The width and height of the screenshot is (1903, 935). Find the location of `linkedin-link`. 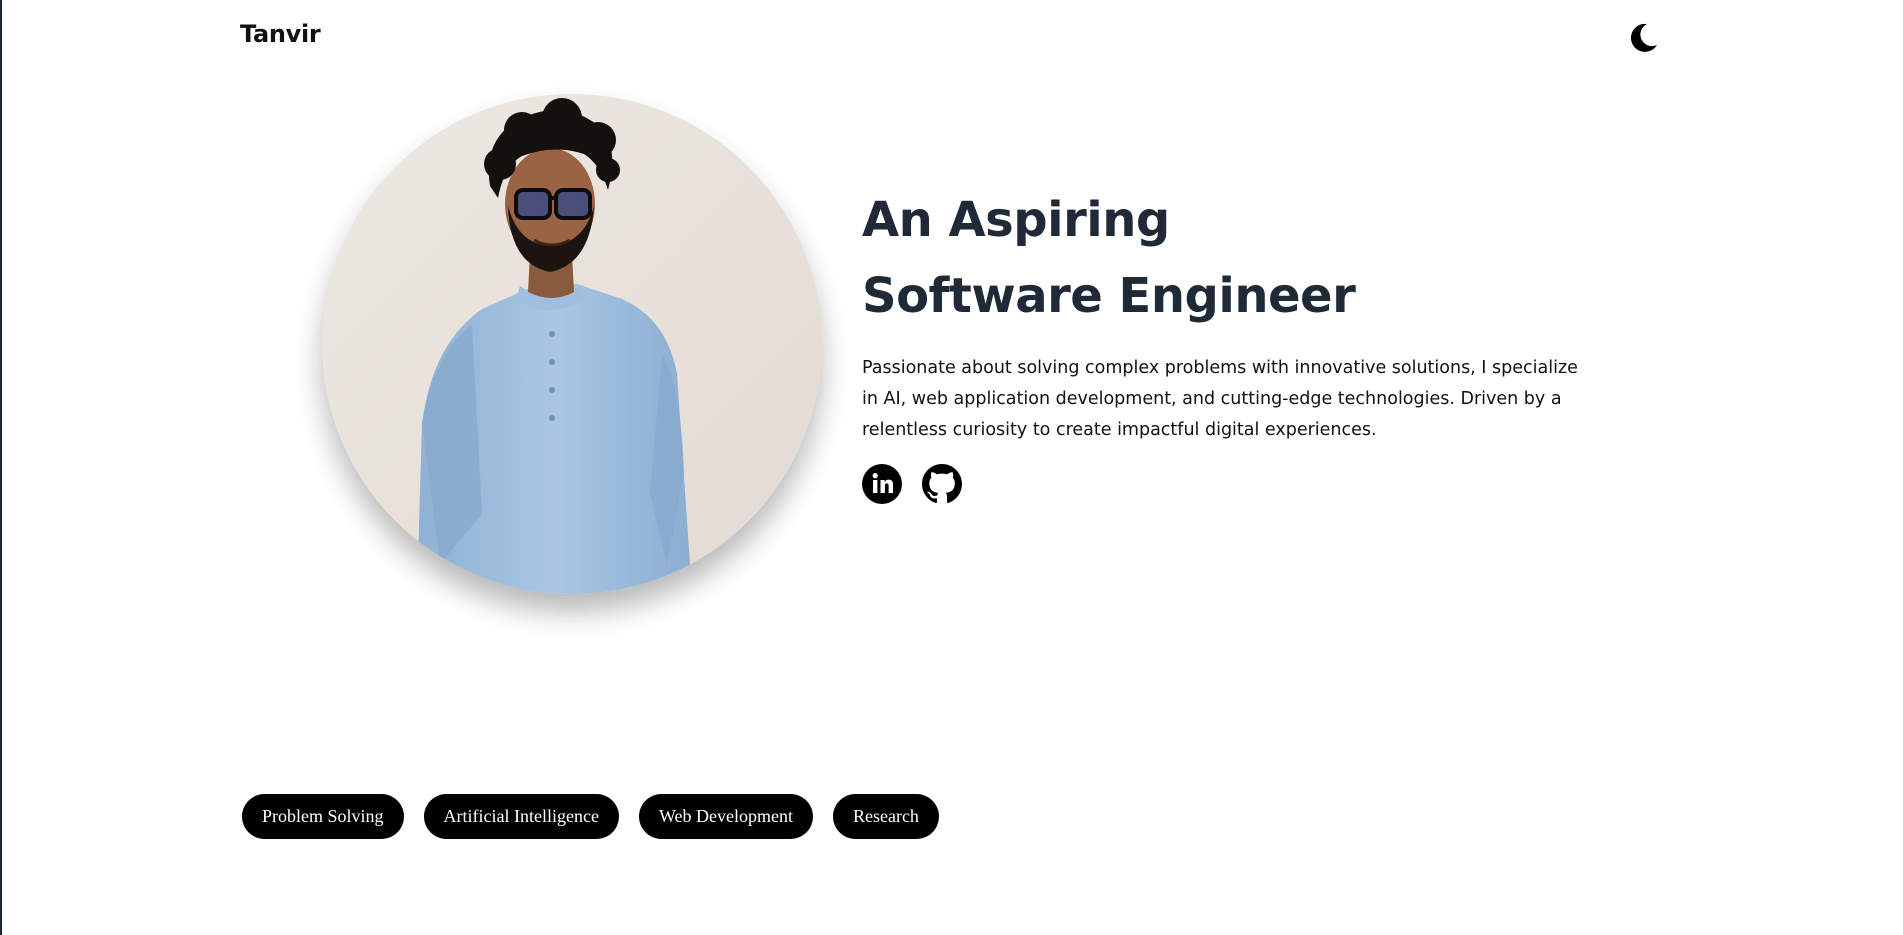

linkedin-link is located at coordinates (882, 484).